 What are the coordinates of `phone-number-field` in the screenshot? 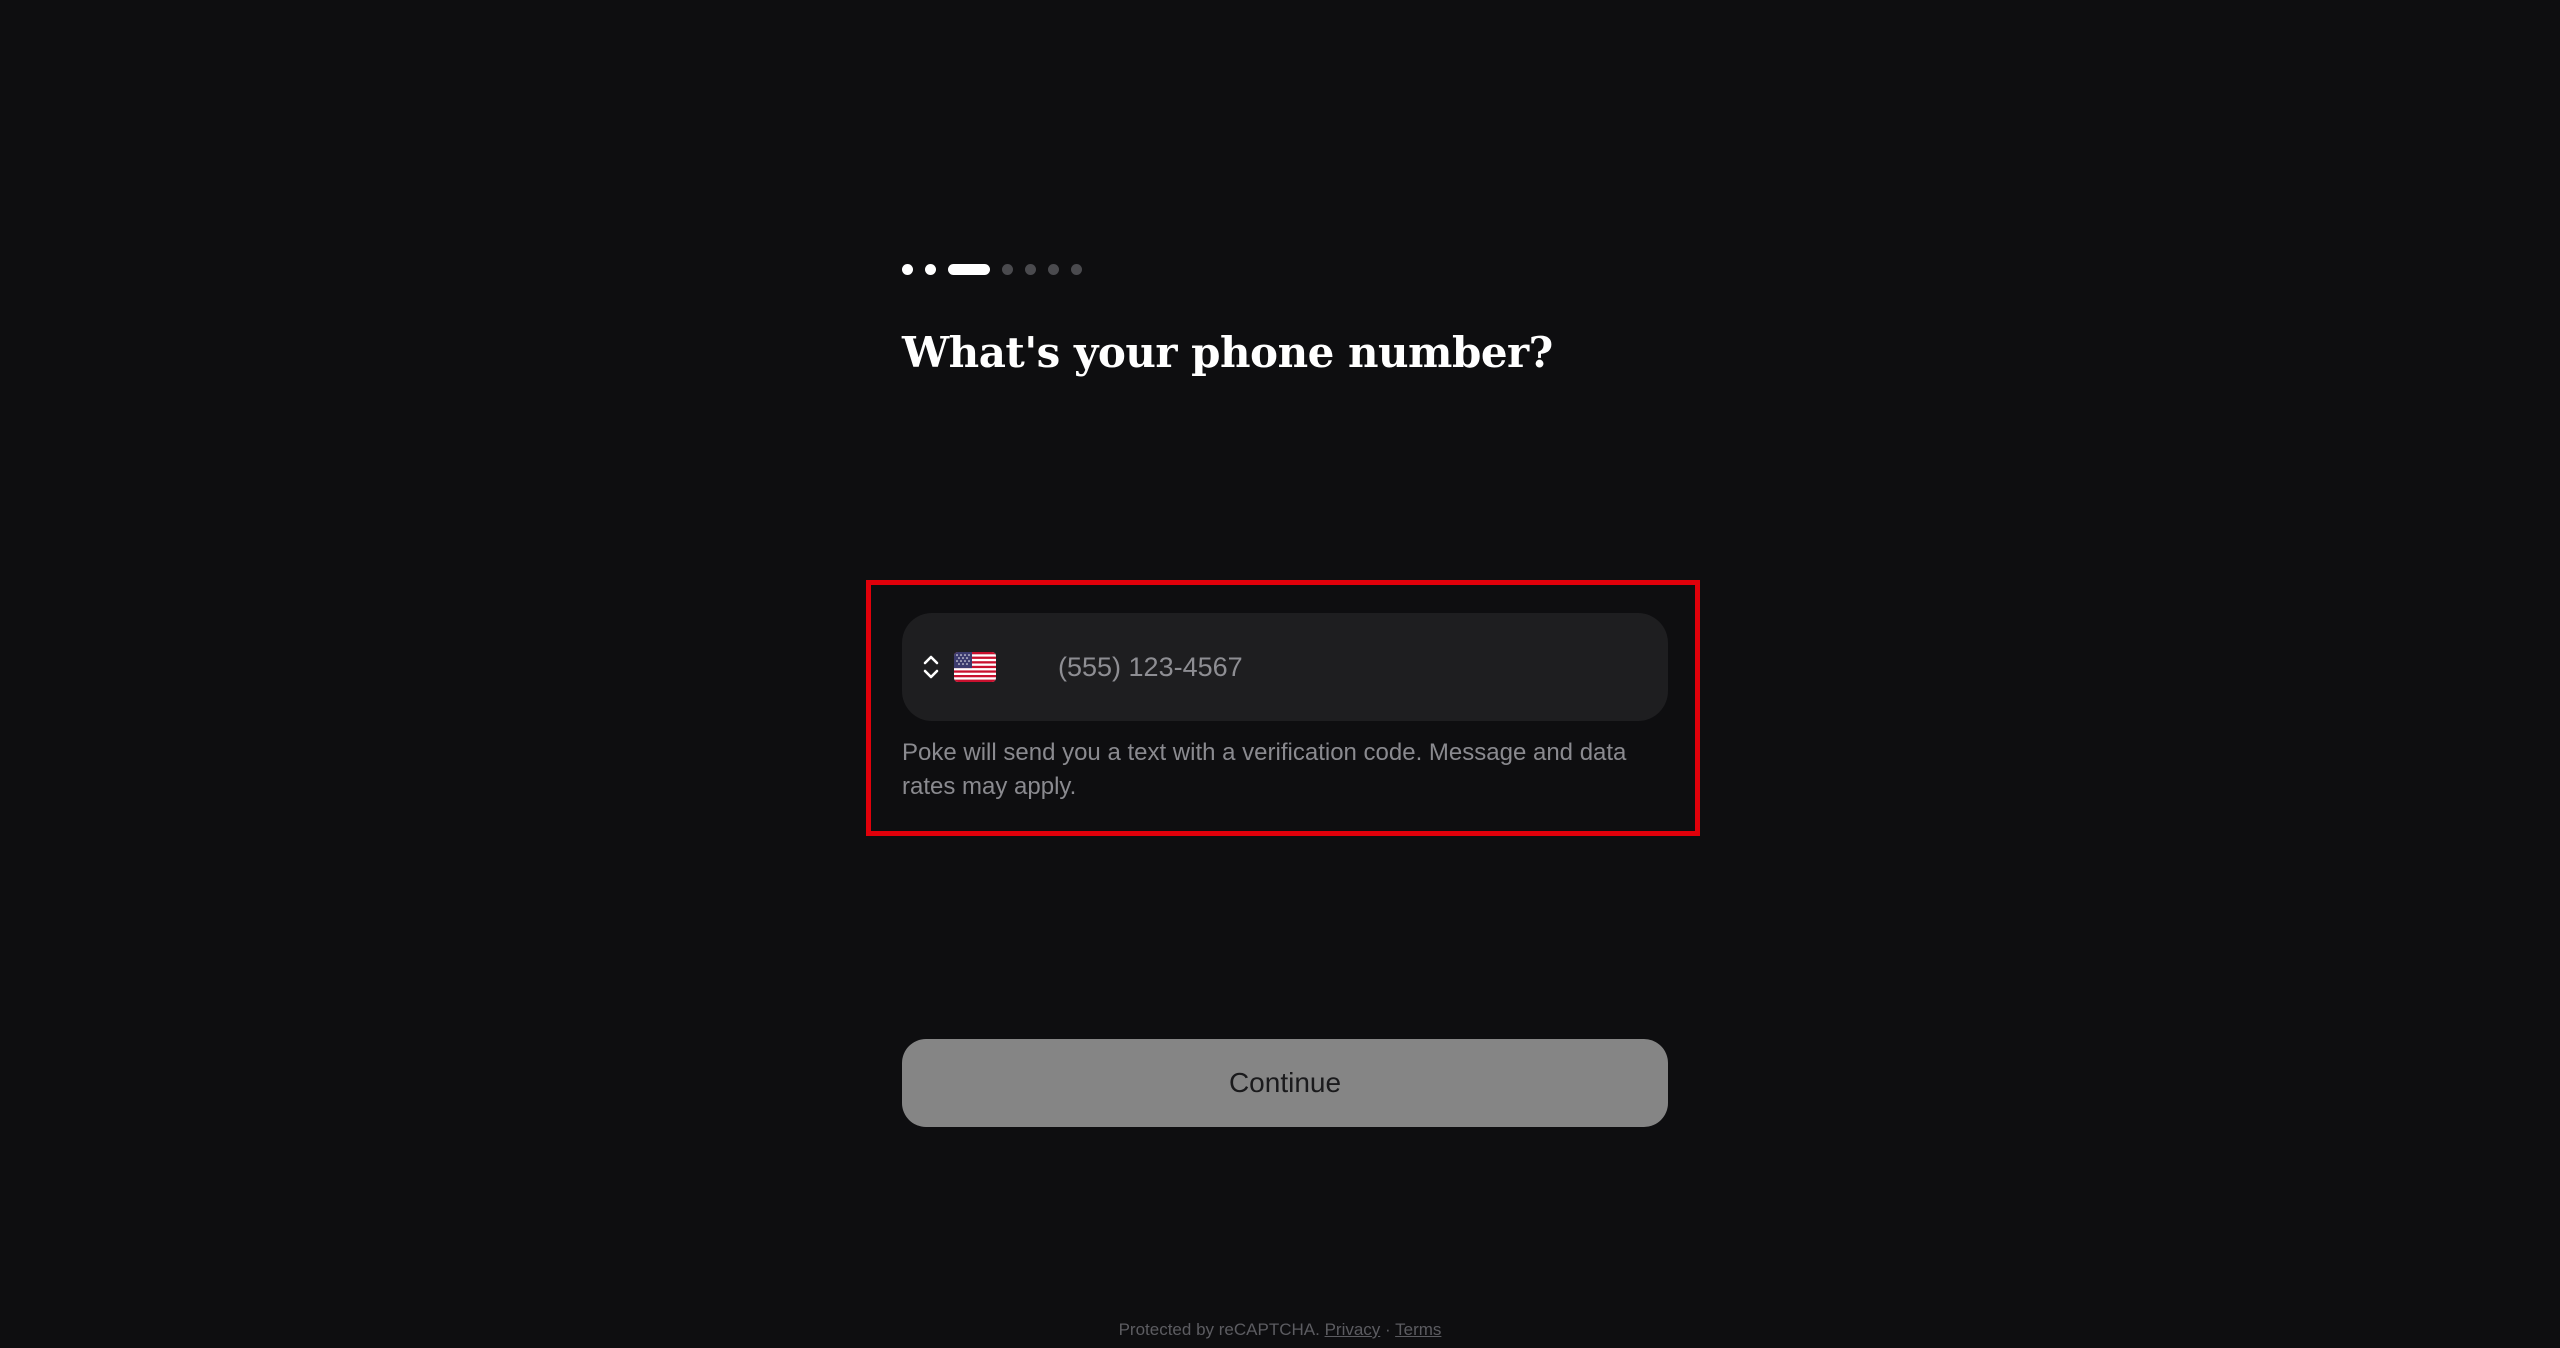 It's located at (1285, 667).